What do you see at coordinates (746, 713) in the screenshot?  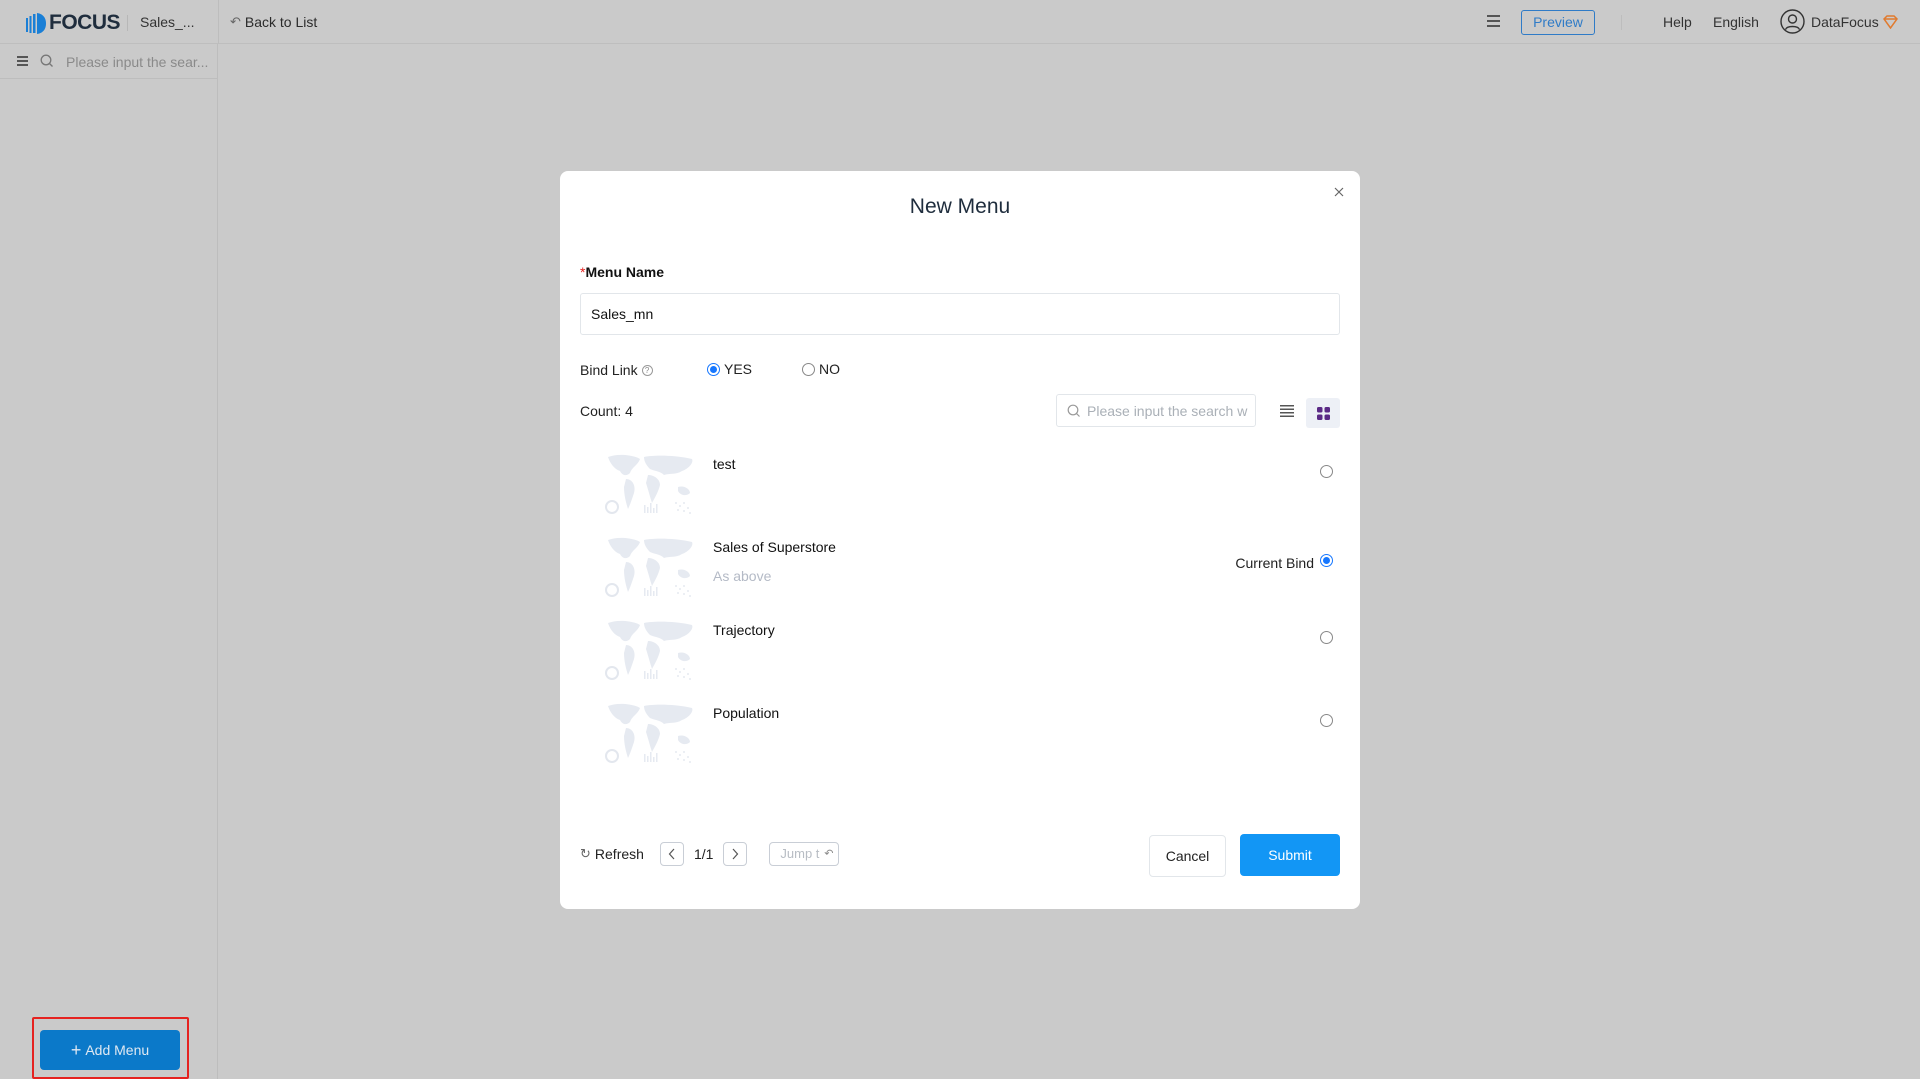 I see `item-name: Population` at bounding box center [746, 713].